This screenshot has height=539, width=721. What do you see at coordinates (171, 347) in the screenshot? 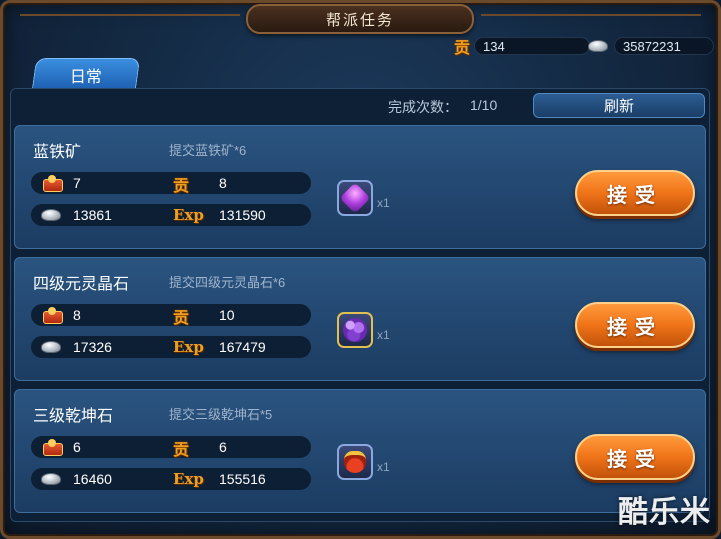
I see `reward-row-bottom: 17326 Exp 167479` at bounding box center [171, 347].